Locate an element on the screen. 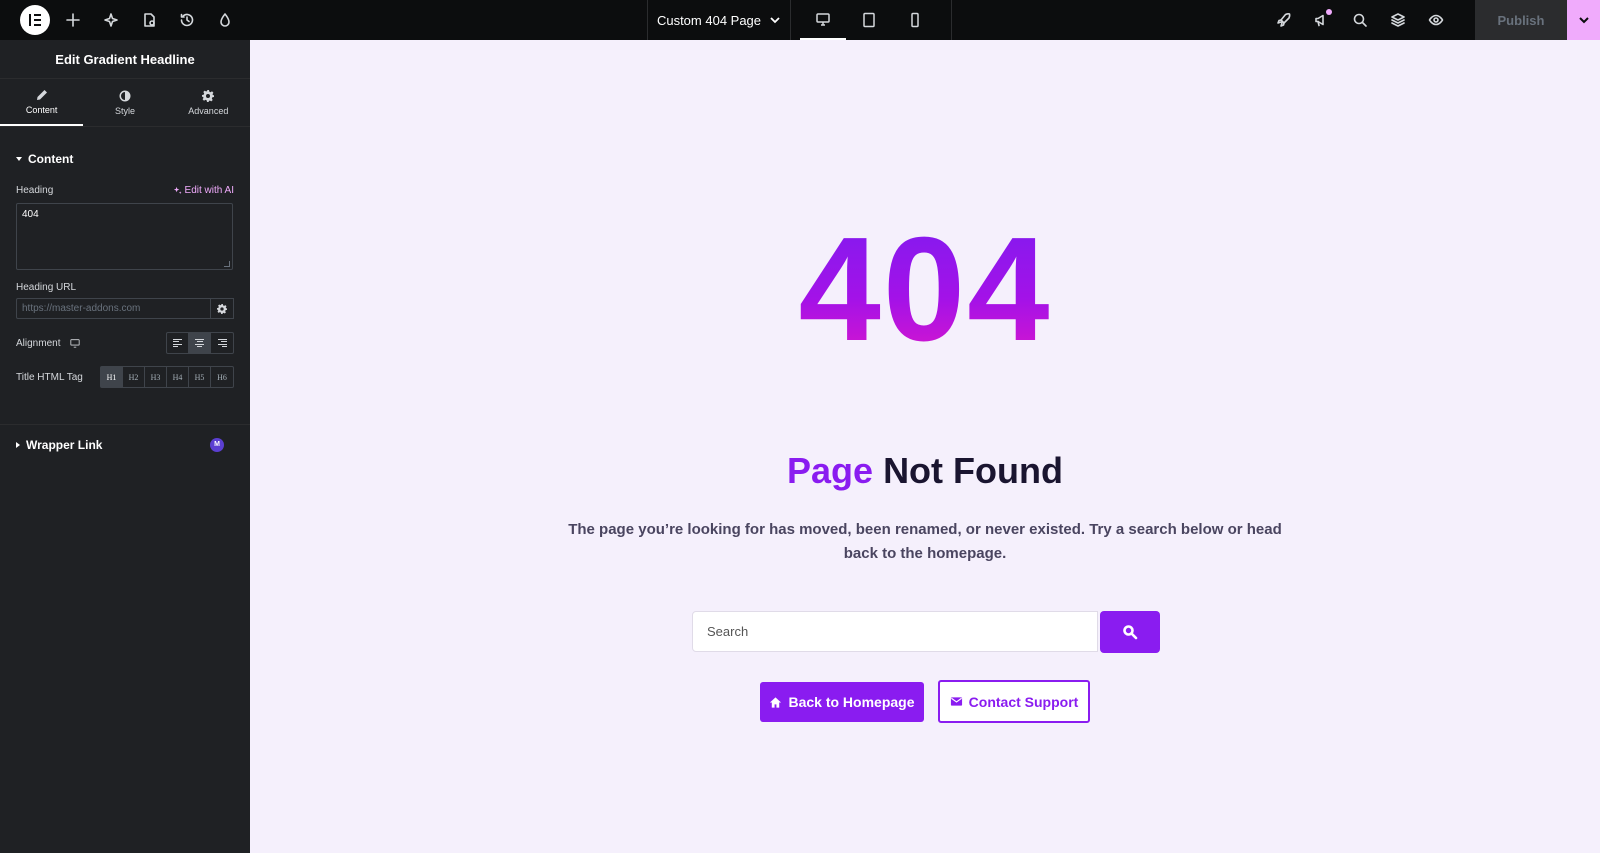 The width and height of the screenshot is (1600, 853). align-left-icon is located at coordinates (177, 343).